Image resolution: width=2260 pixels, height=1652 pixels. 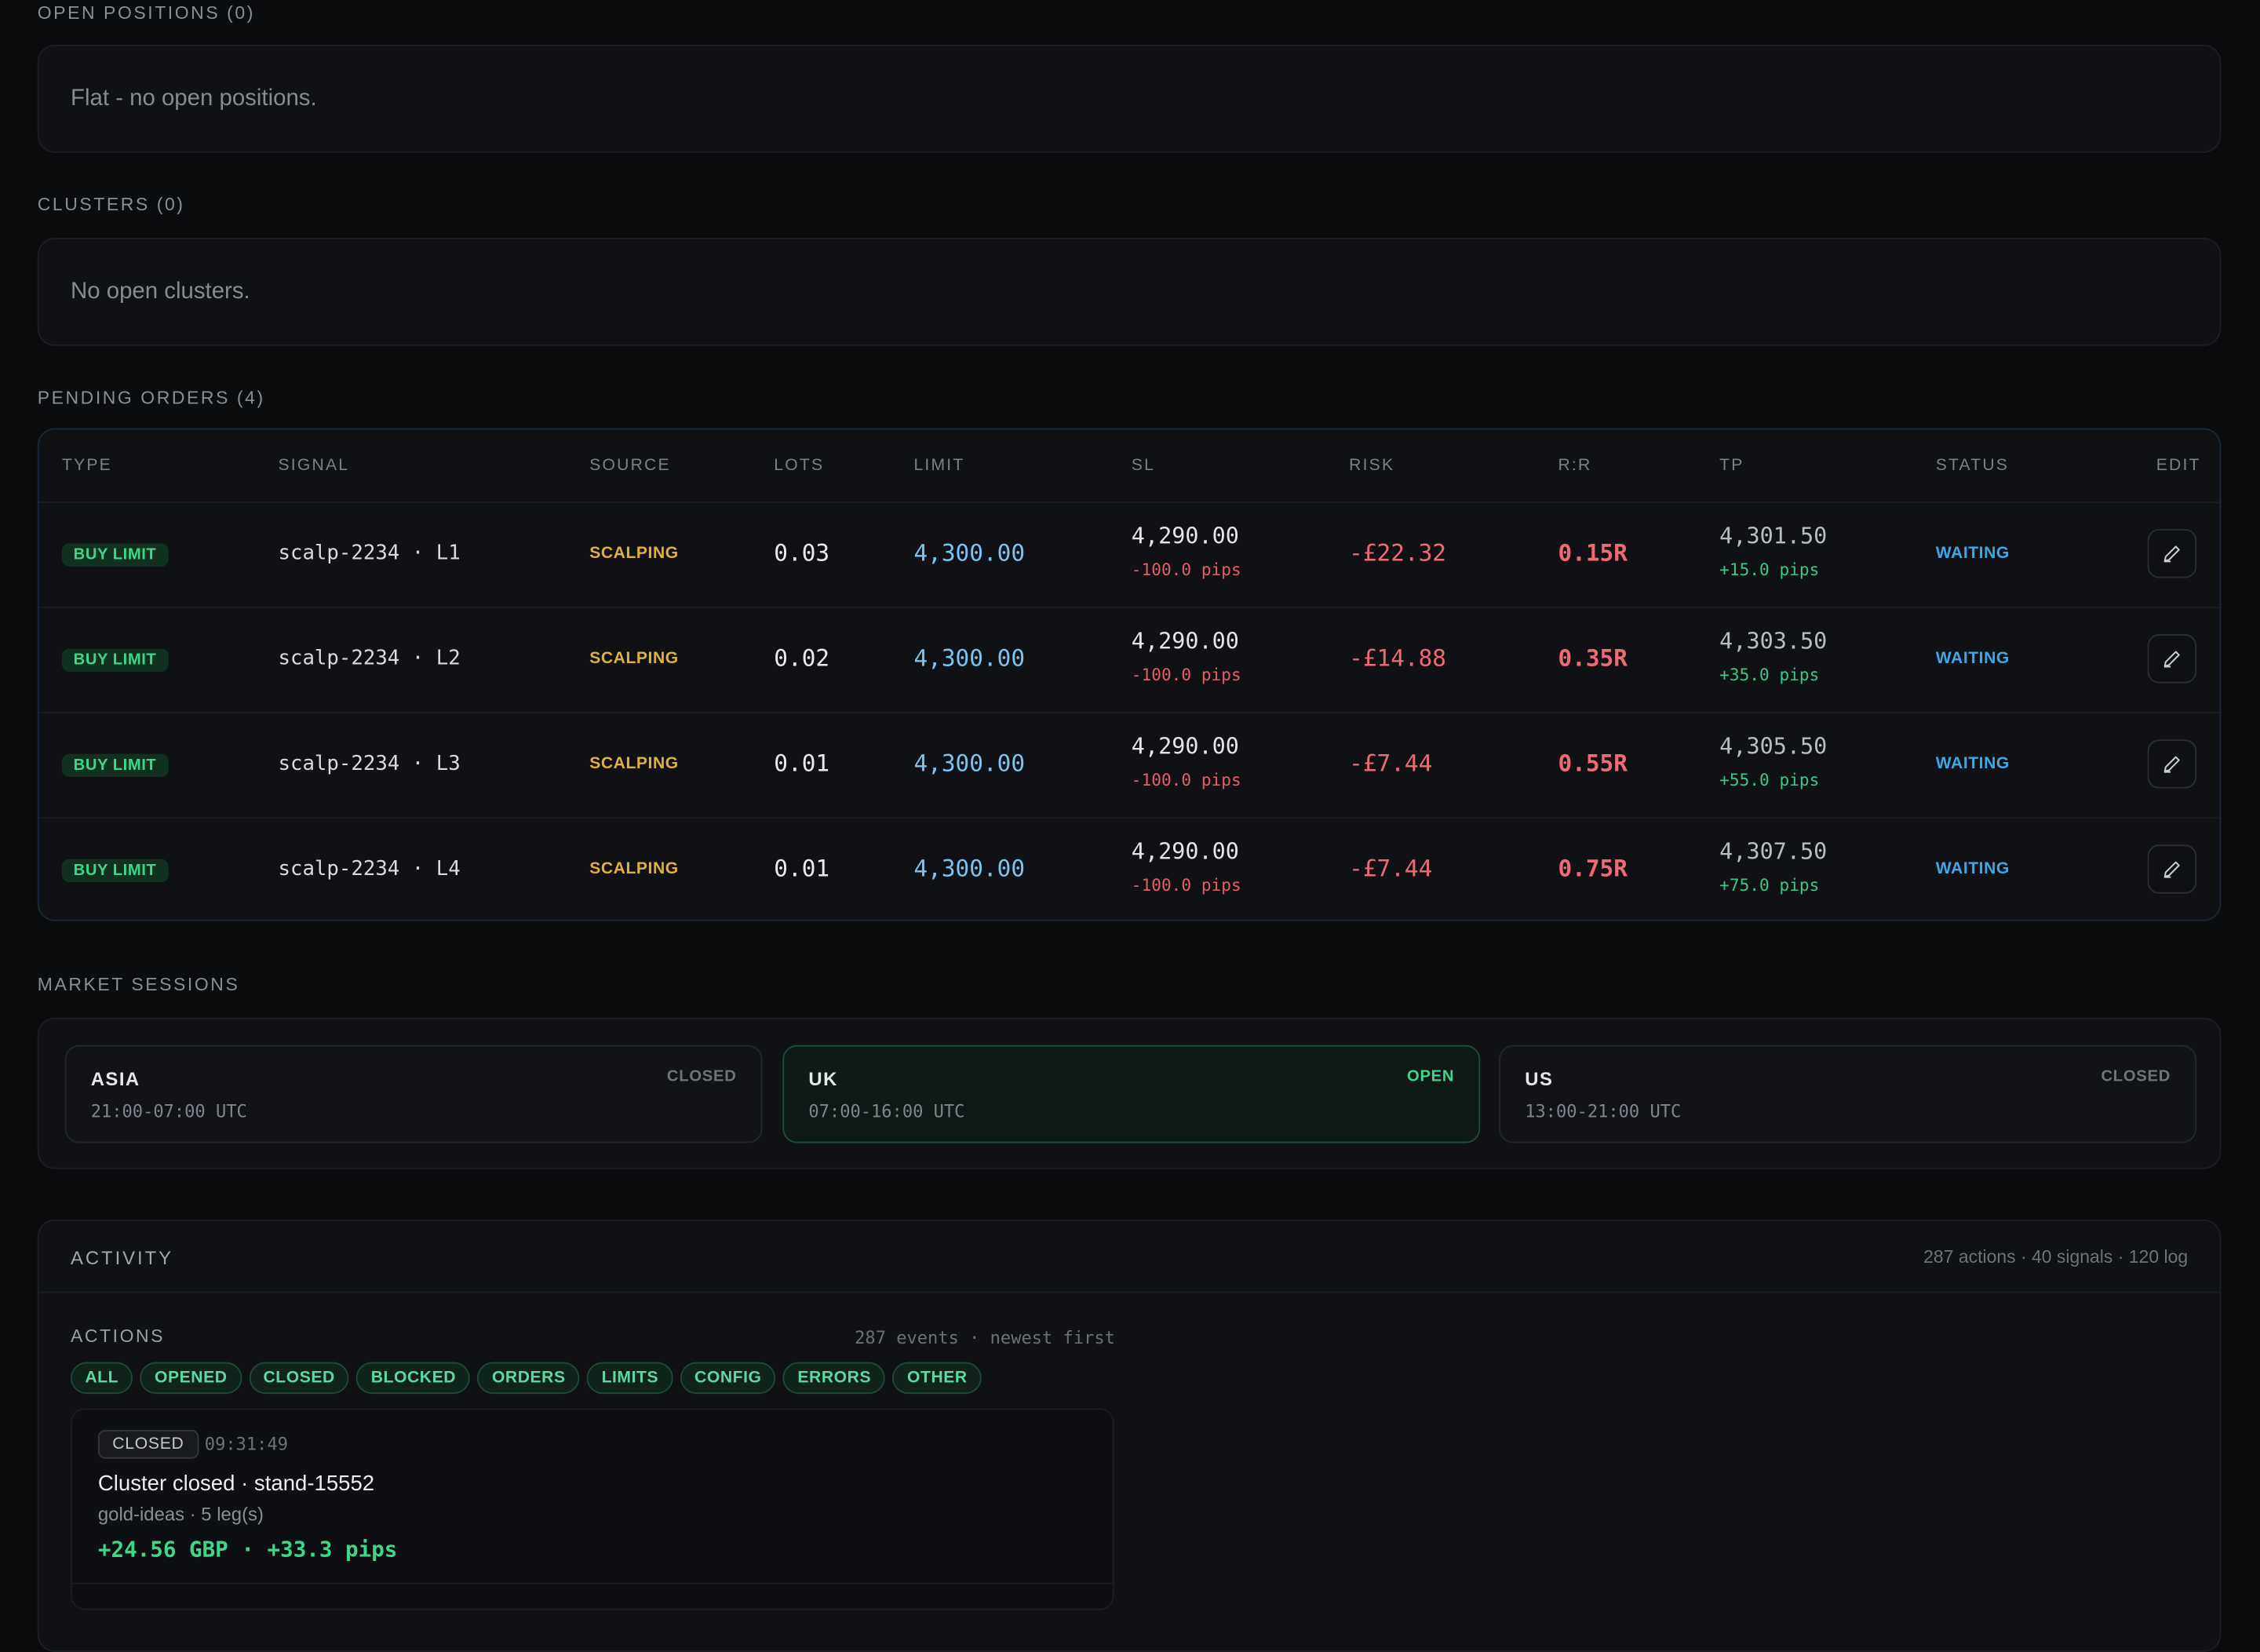 I want to click on risk-reward: 0.75R, so click(x=1593, y=869).